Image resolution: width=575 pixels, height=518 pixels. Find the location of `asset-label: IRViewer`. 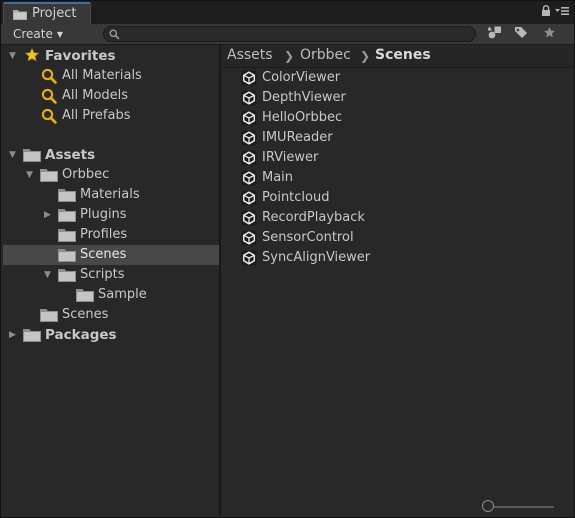

asset-label: IRViewer is located at coordinates (290, 157).